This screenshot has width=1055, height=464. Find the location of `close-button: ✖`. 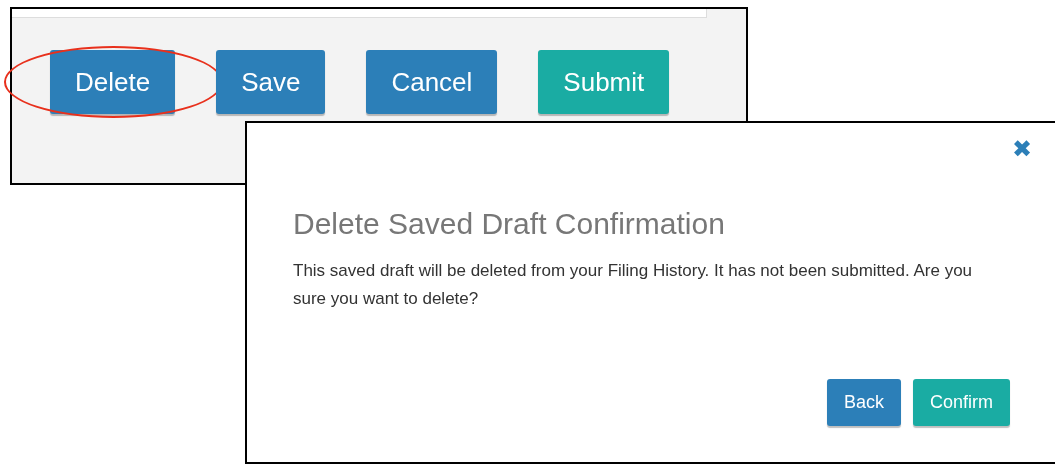

close-button: ✖ is located at coordinates (1021, 149).